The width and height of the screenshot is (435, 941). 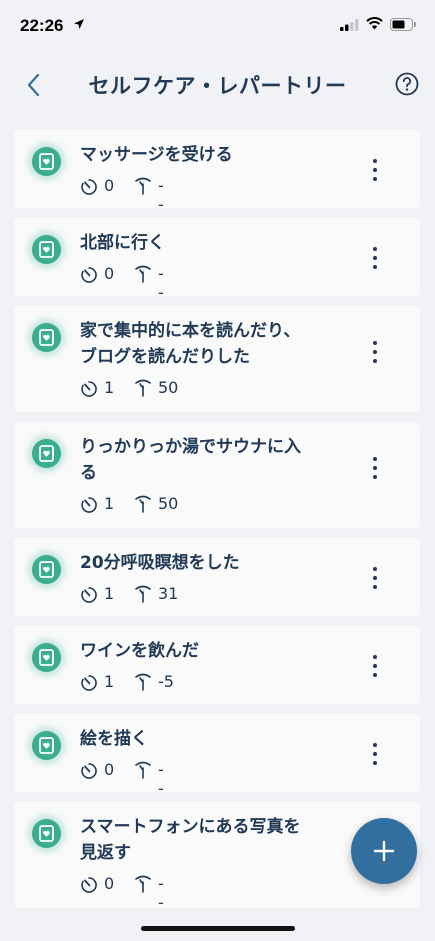 I want to click on list-item: ワインを飲んだ 1 -5, so click(x=217, y=665).